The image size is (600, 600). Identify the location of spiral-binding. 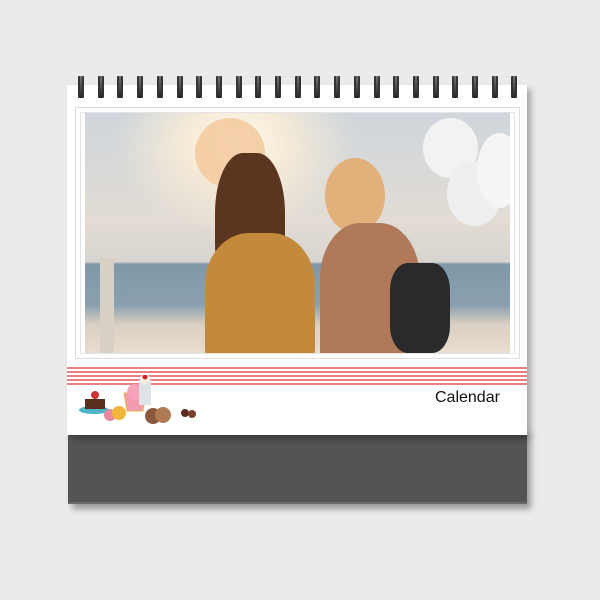
(298, 88).